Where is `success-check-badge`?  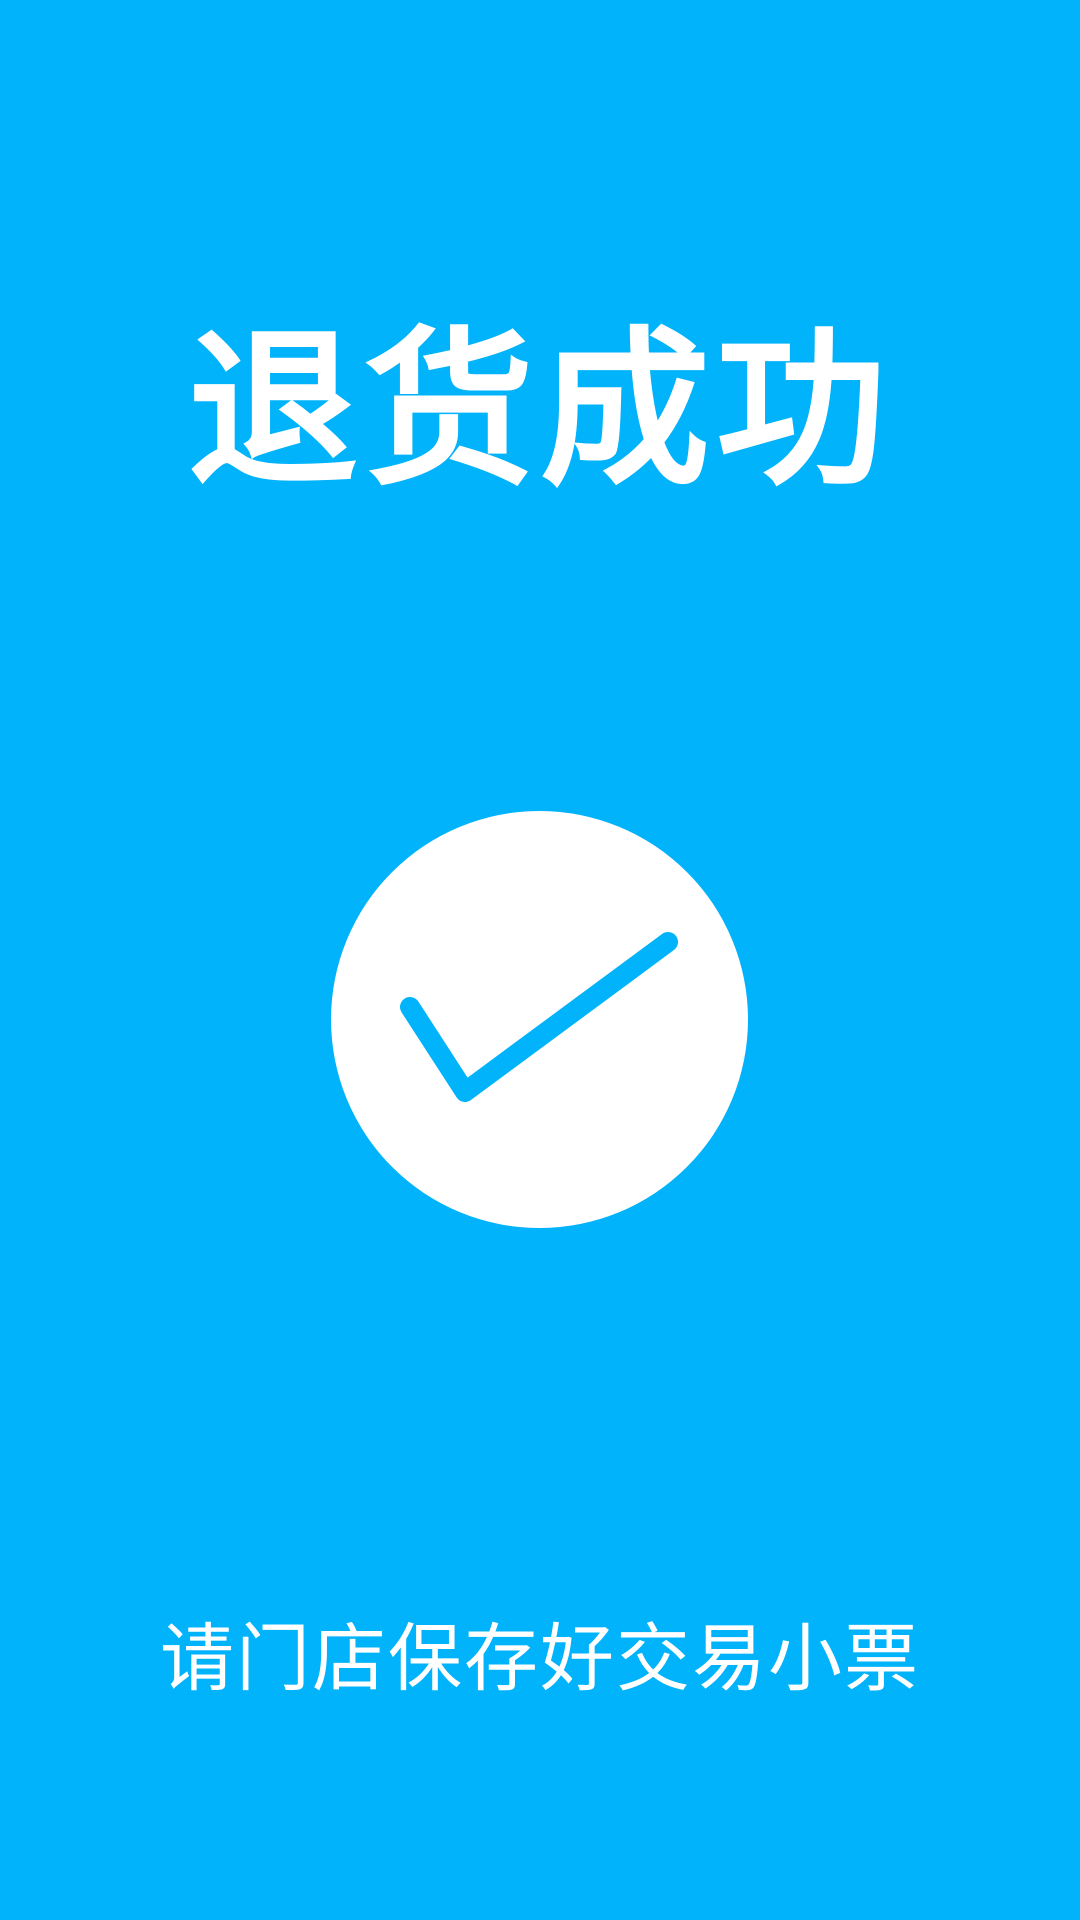
success-check-badge is located at coordinates (539, 1019).